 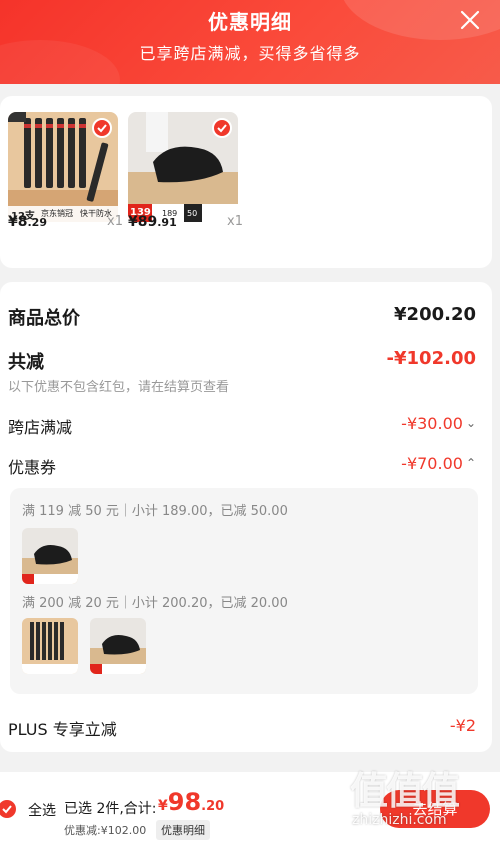 I want to click on coupon-rule-2: 满 200 减 20 元｜小计 200.20，已减 20.00, so click(x=155, y=603).